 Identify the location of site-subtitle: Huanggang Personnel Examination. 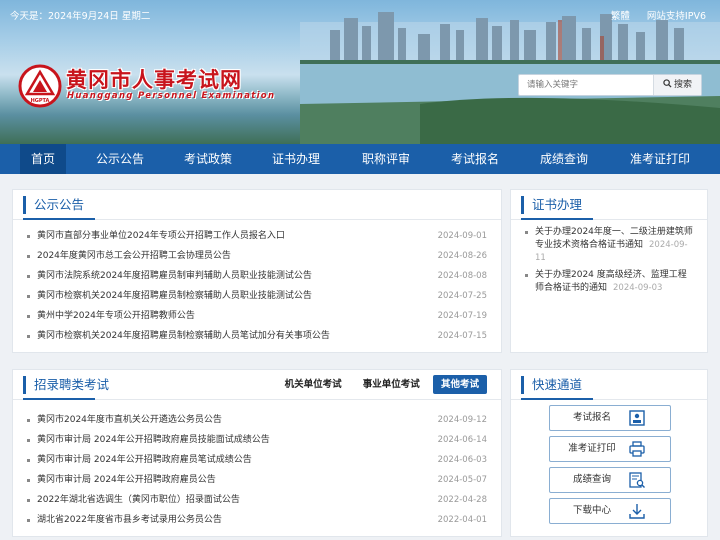
(171, 96).